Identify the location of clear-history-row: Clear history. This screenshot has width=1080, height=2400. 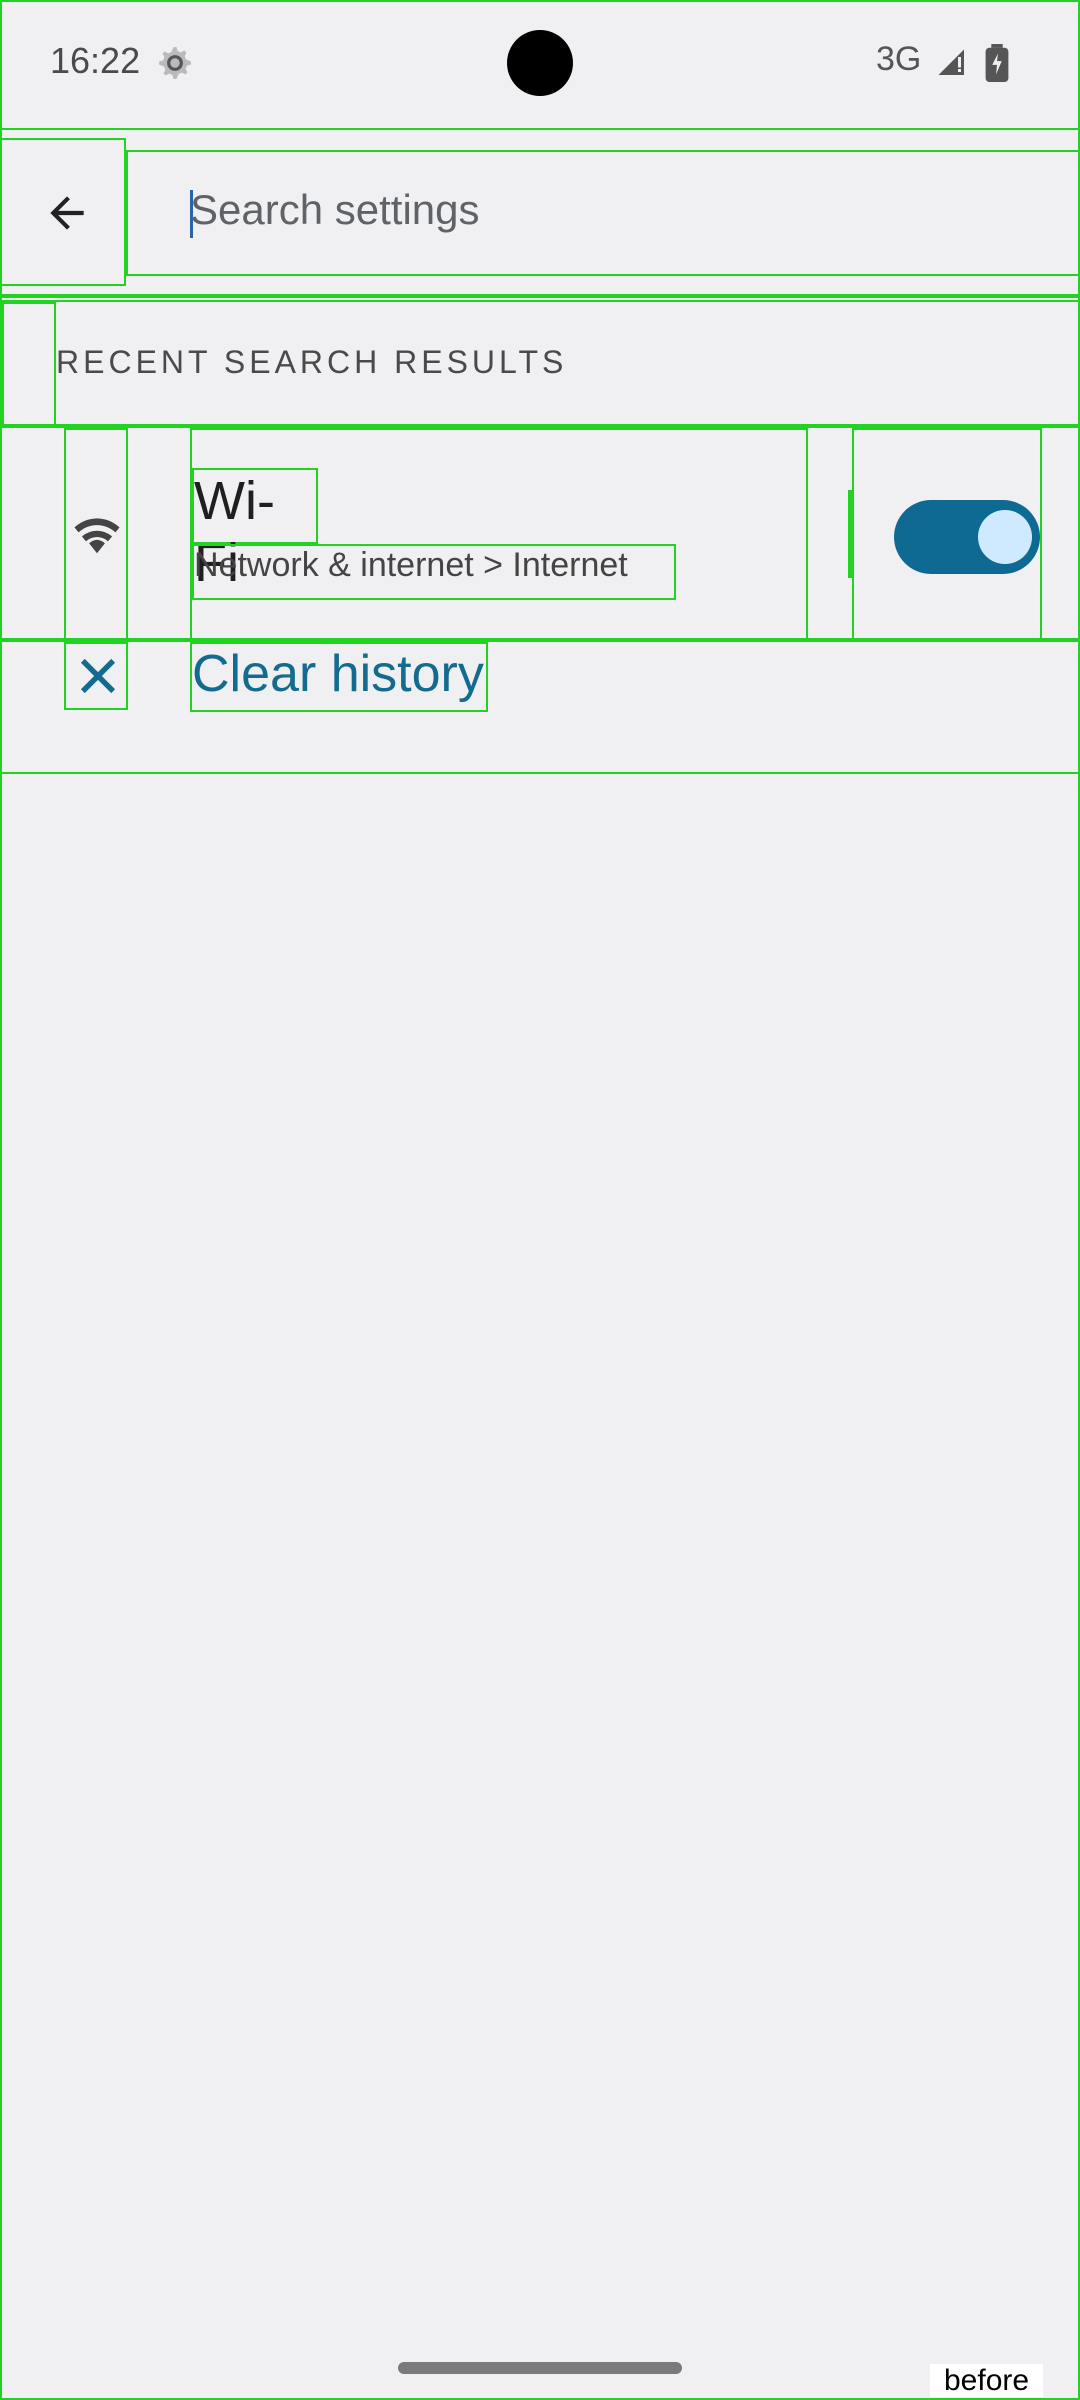
(540, 707).